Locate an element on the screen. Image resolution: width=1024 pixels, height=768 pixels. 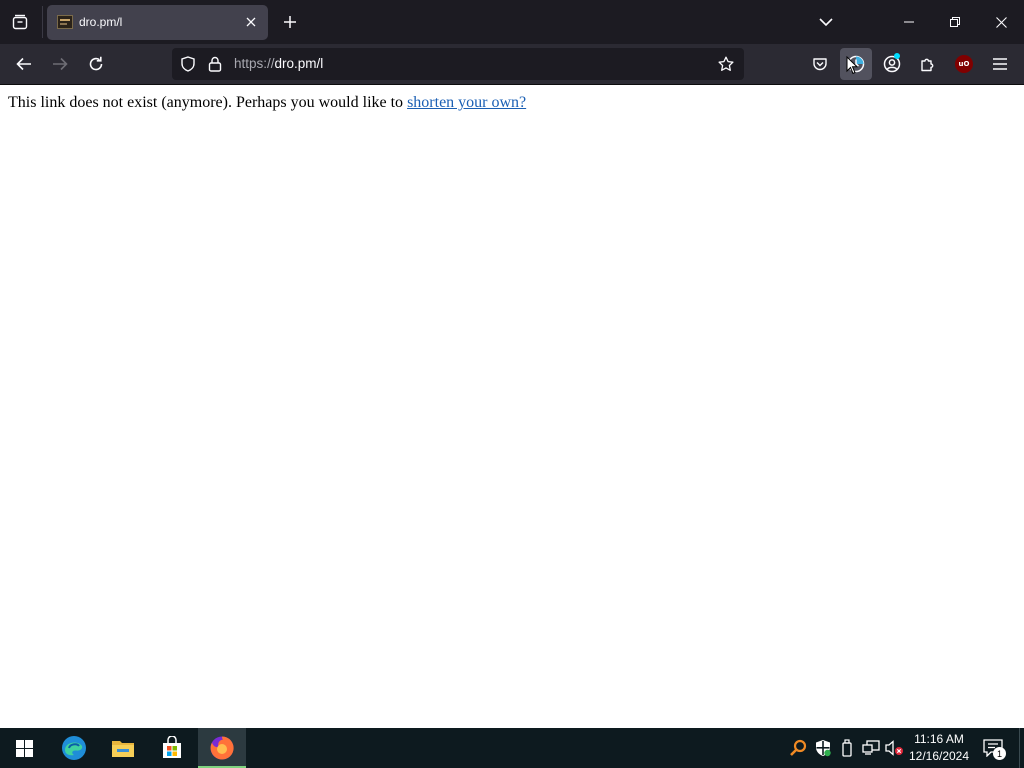
notification-center-button: 1 is located at coordinates (993, 748).